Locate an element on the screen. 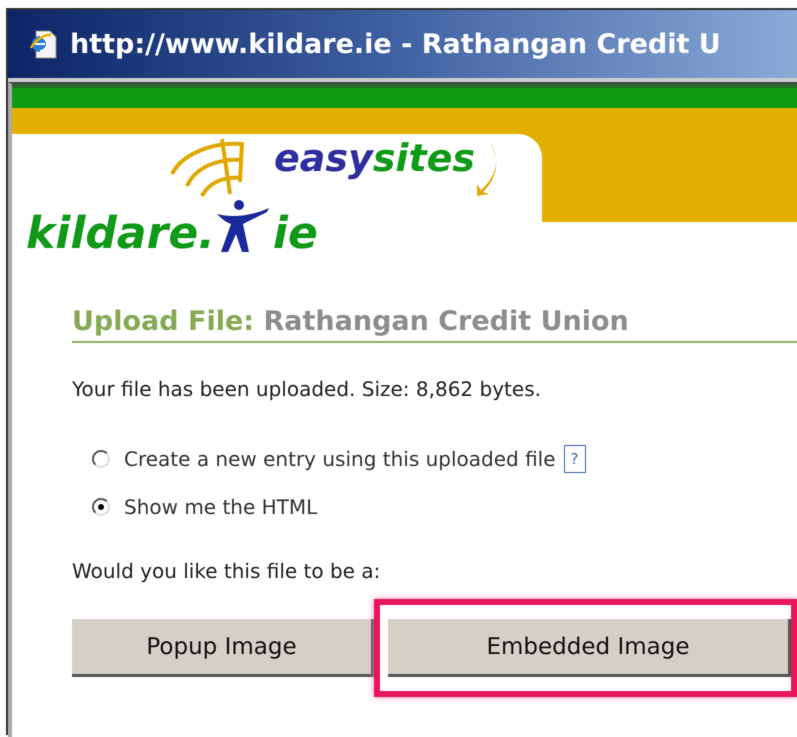 The image size is (797, 737). easysites-logo-text: easysites is located at coordinates (375, 158).